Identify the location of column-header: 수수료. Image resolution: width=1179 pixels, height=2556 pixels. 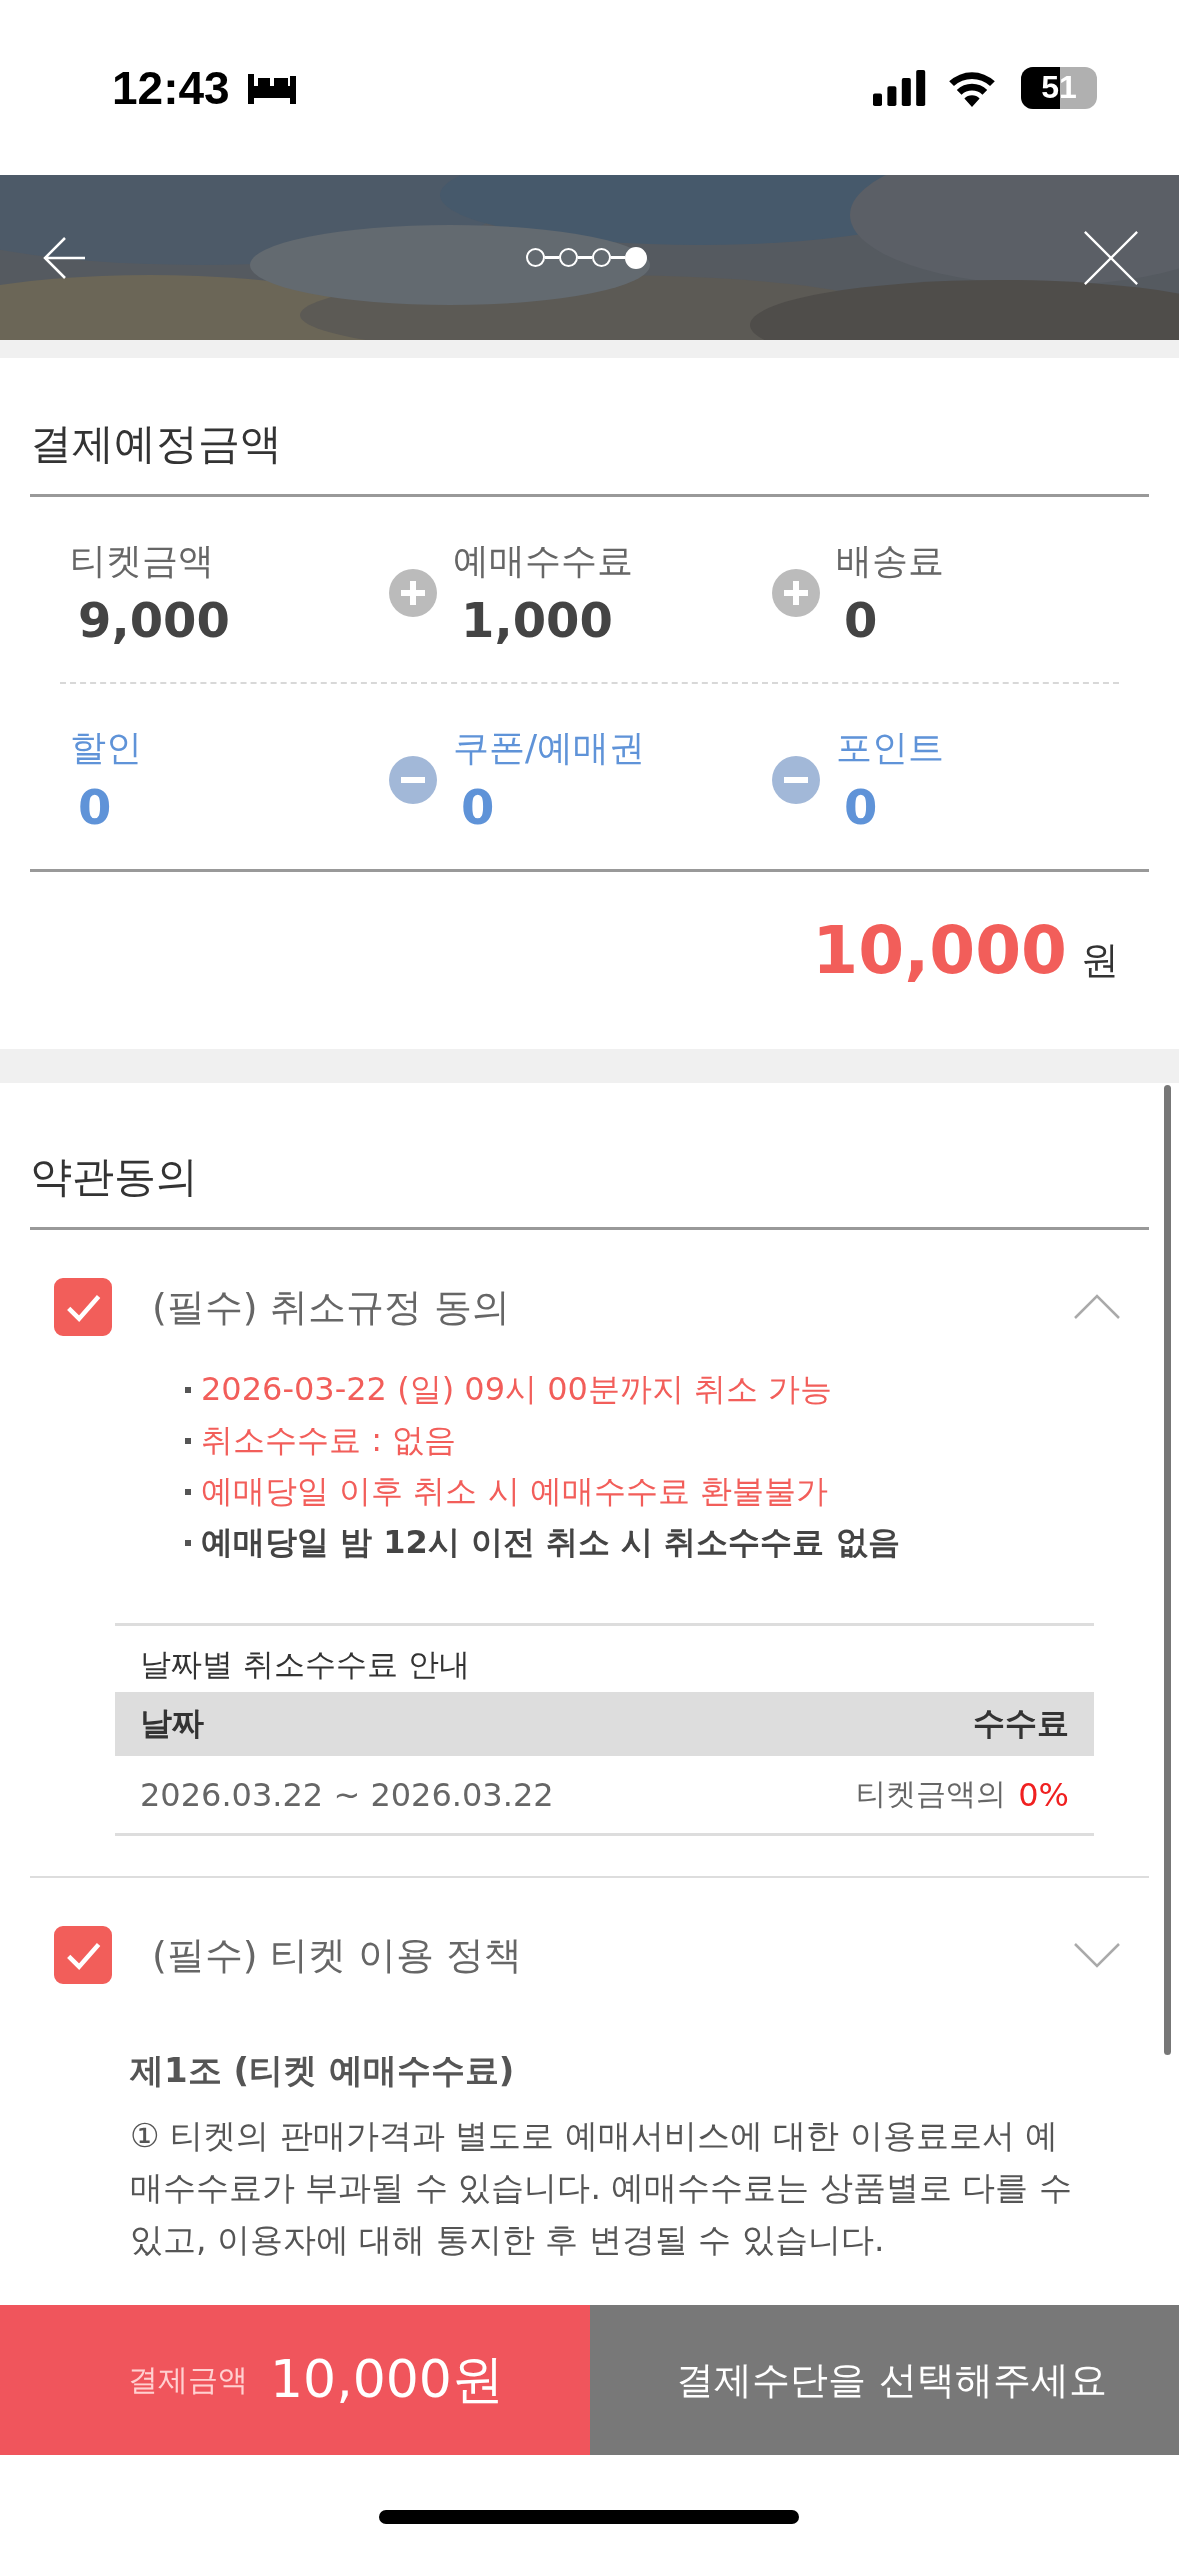
(1021, 1723).